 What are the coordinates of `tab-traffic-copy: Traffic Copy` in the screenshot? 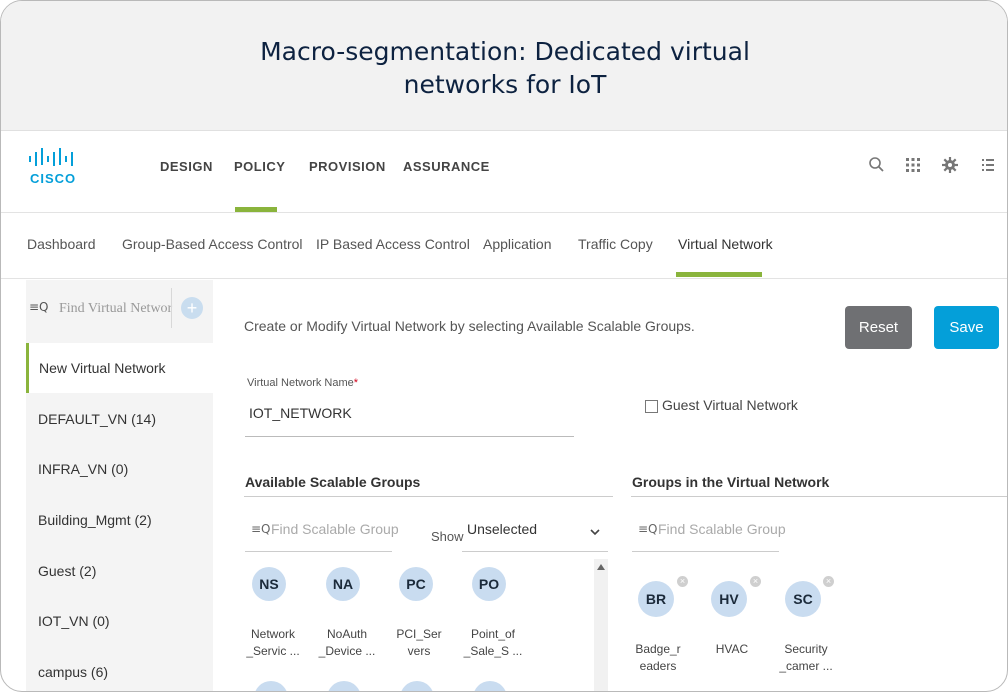 It's located at (615, 244).